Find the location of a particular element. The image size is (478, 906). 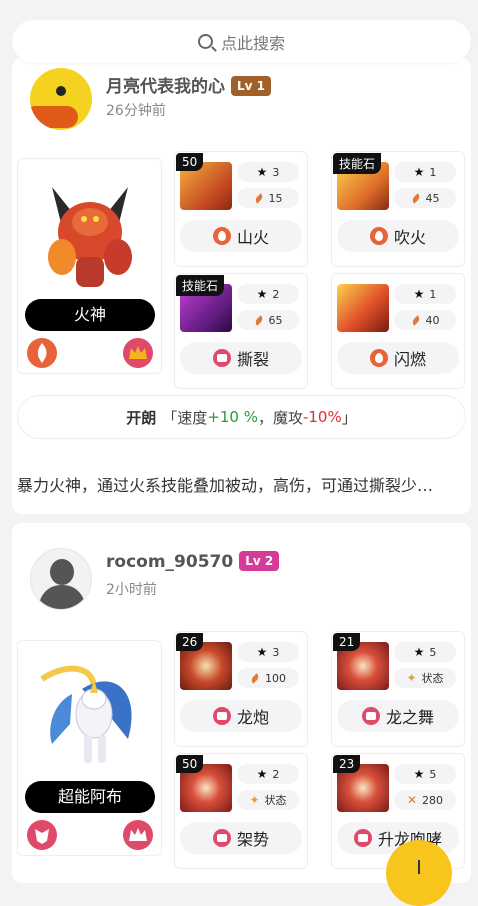

level-badge: Lv 1 is located at coordinates (251, 86).